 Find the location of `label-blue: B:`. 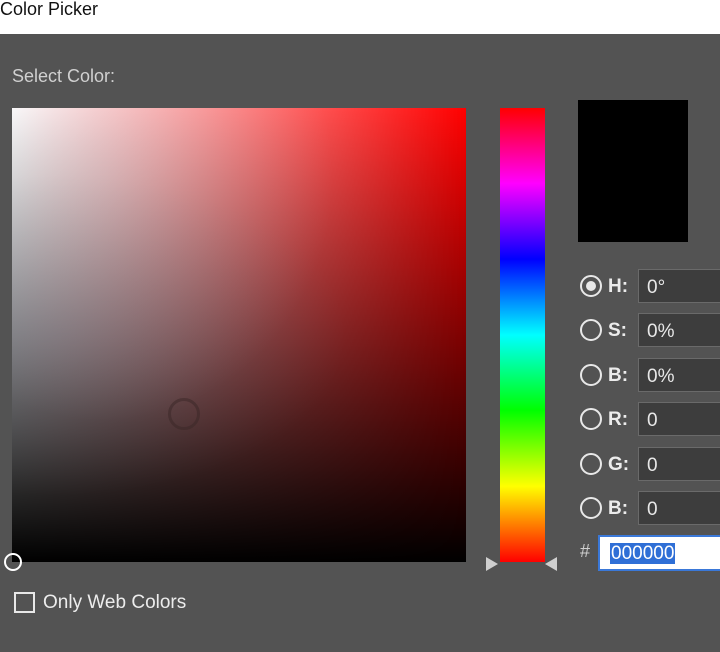

label-blue: B: is located at coordinates (618, 508).